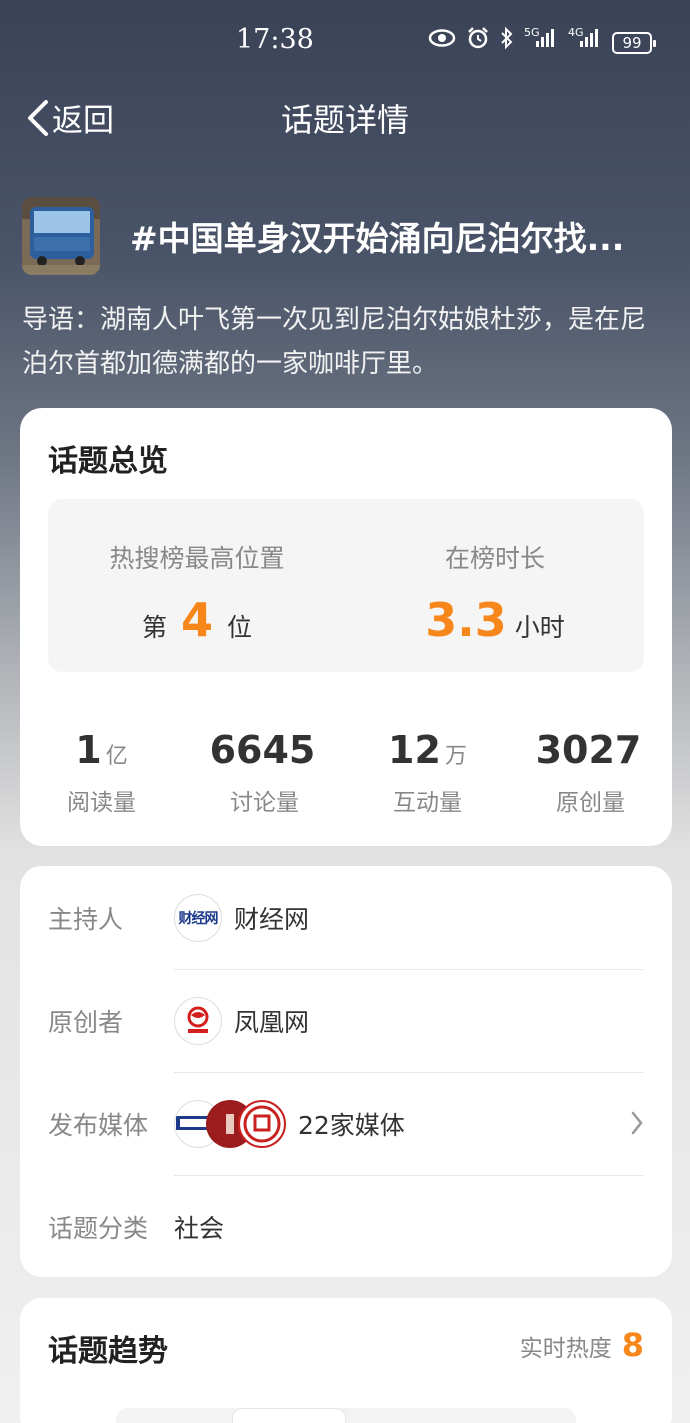 This screenshot has height=1423, width=690. I want to click on stat-read-value: 1, so click(88, 750).